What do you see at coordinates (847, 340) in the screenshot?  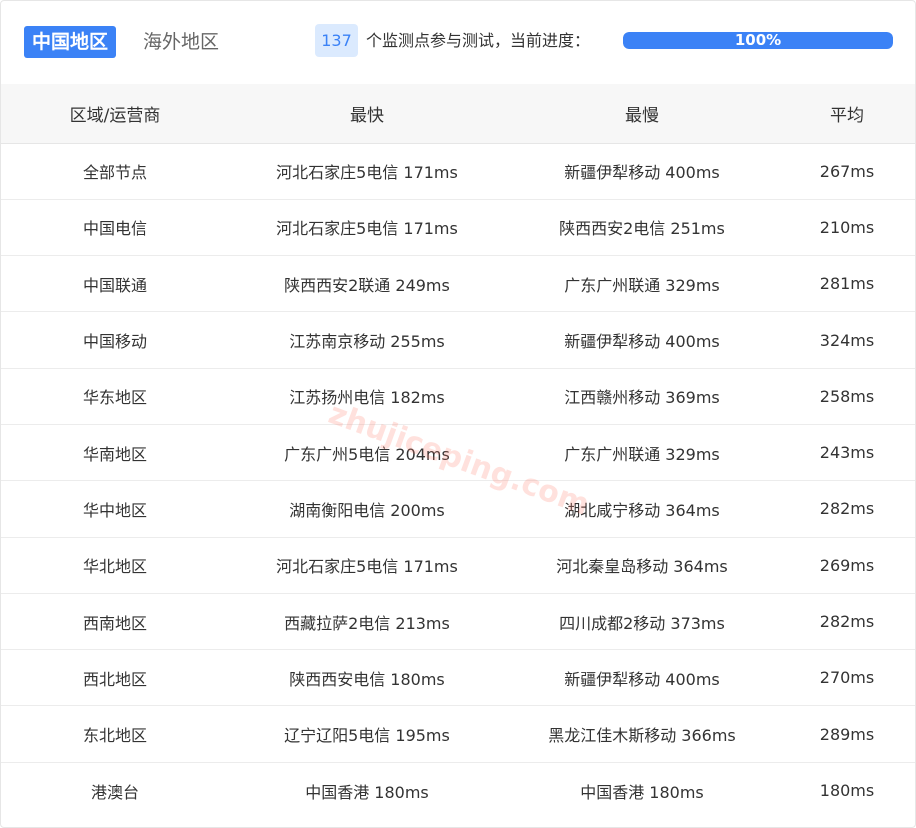 I see `cell-average: 324ms` at bounding box center [847, 340].